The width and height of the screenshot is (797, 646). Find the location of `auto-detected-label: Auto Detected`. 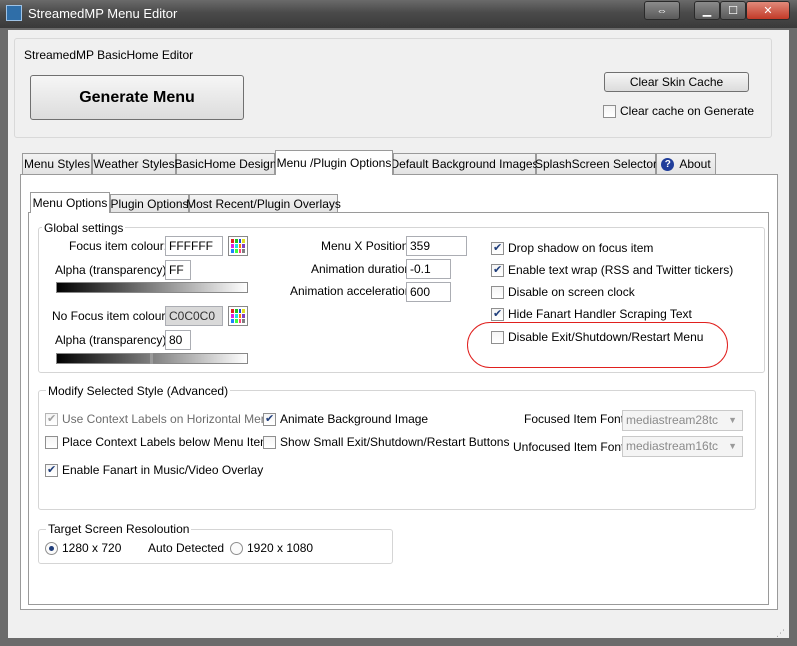

auto-detected-label: Auto Detected is located at coordinates (186, 548).